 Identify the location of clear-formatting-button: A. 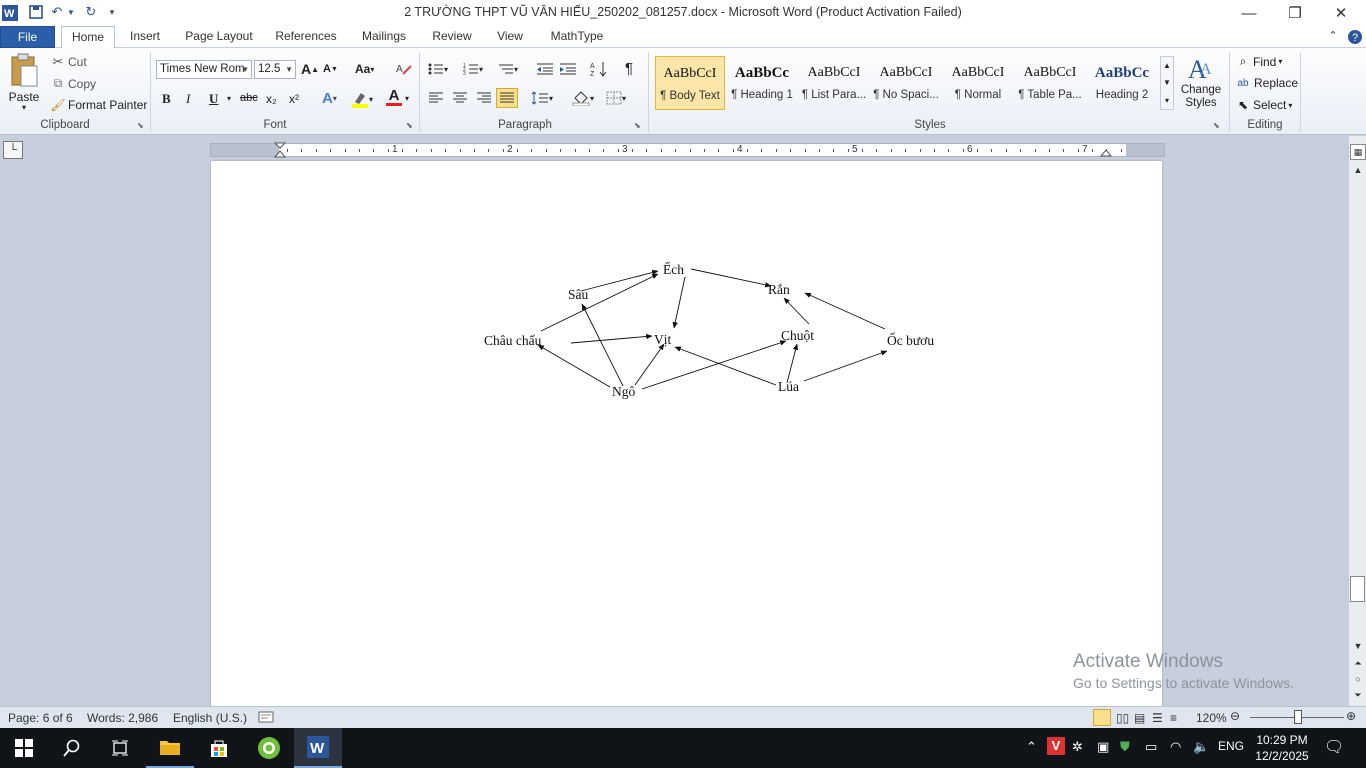
(404, 69).